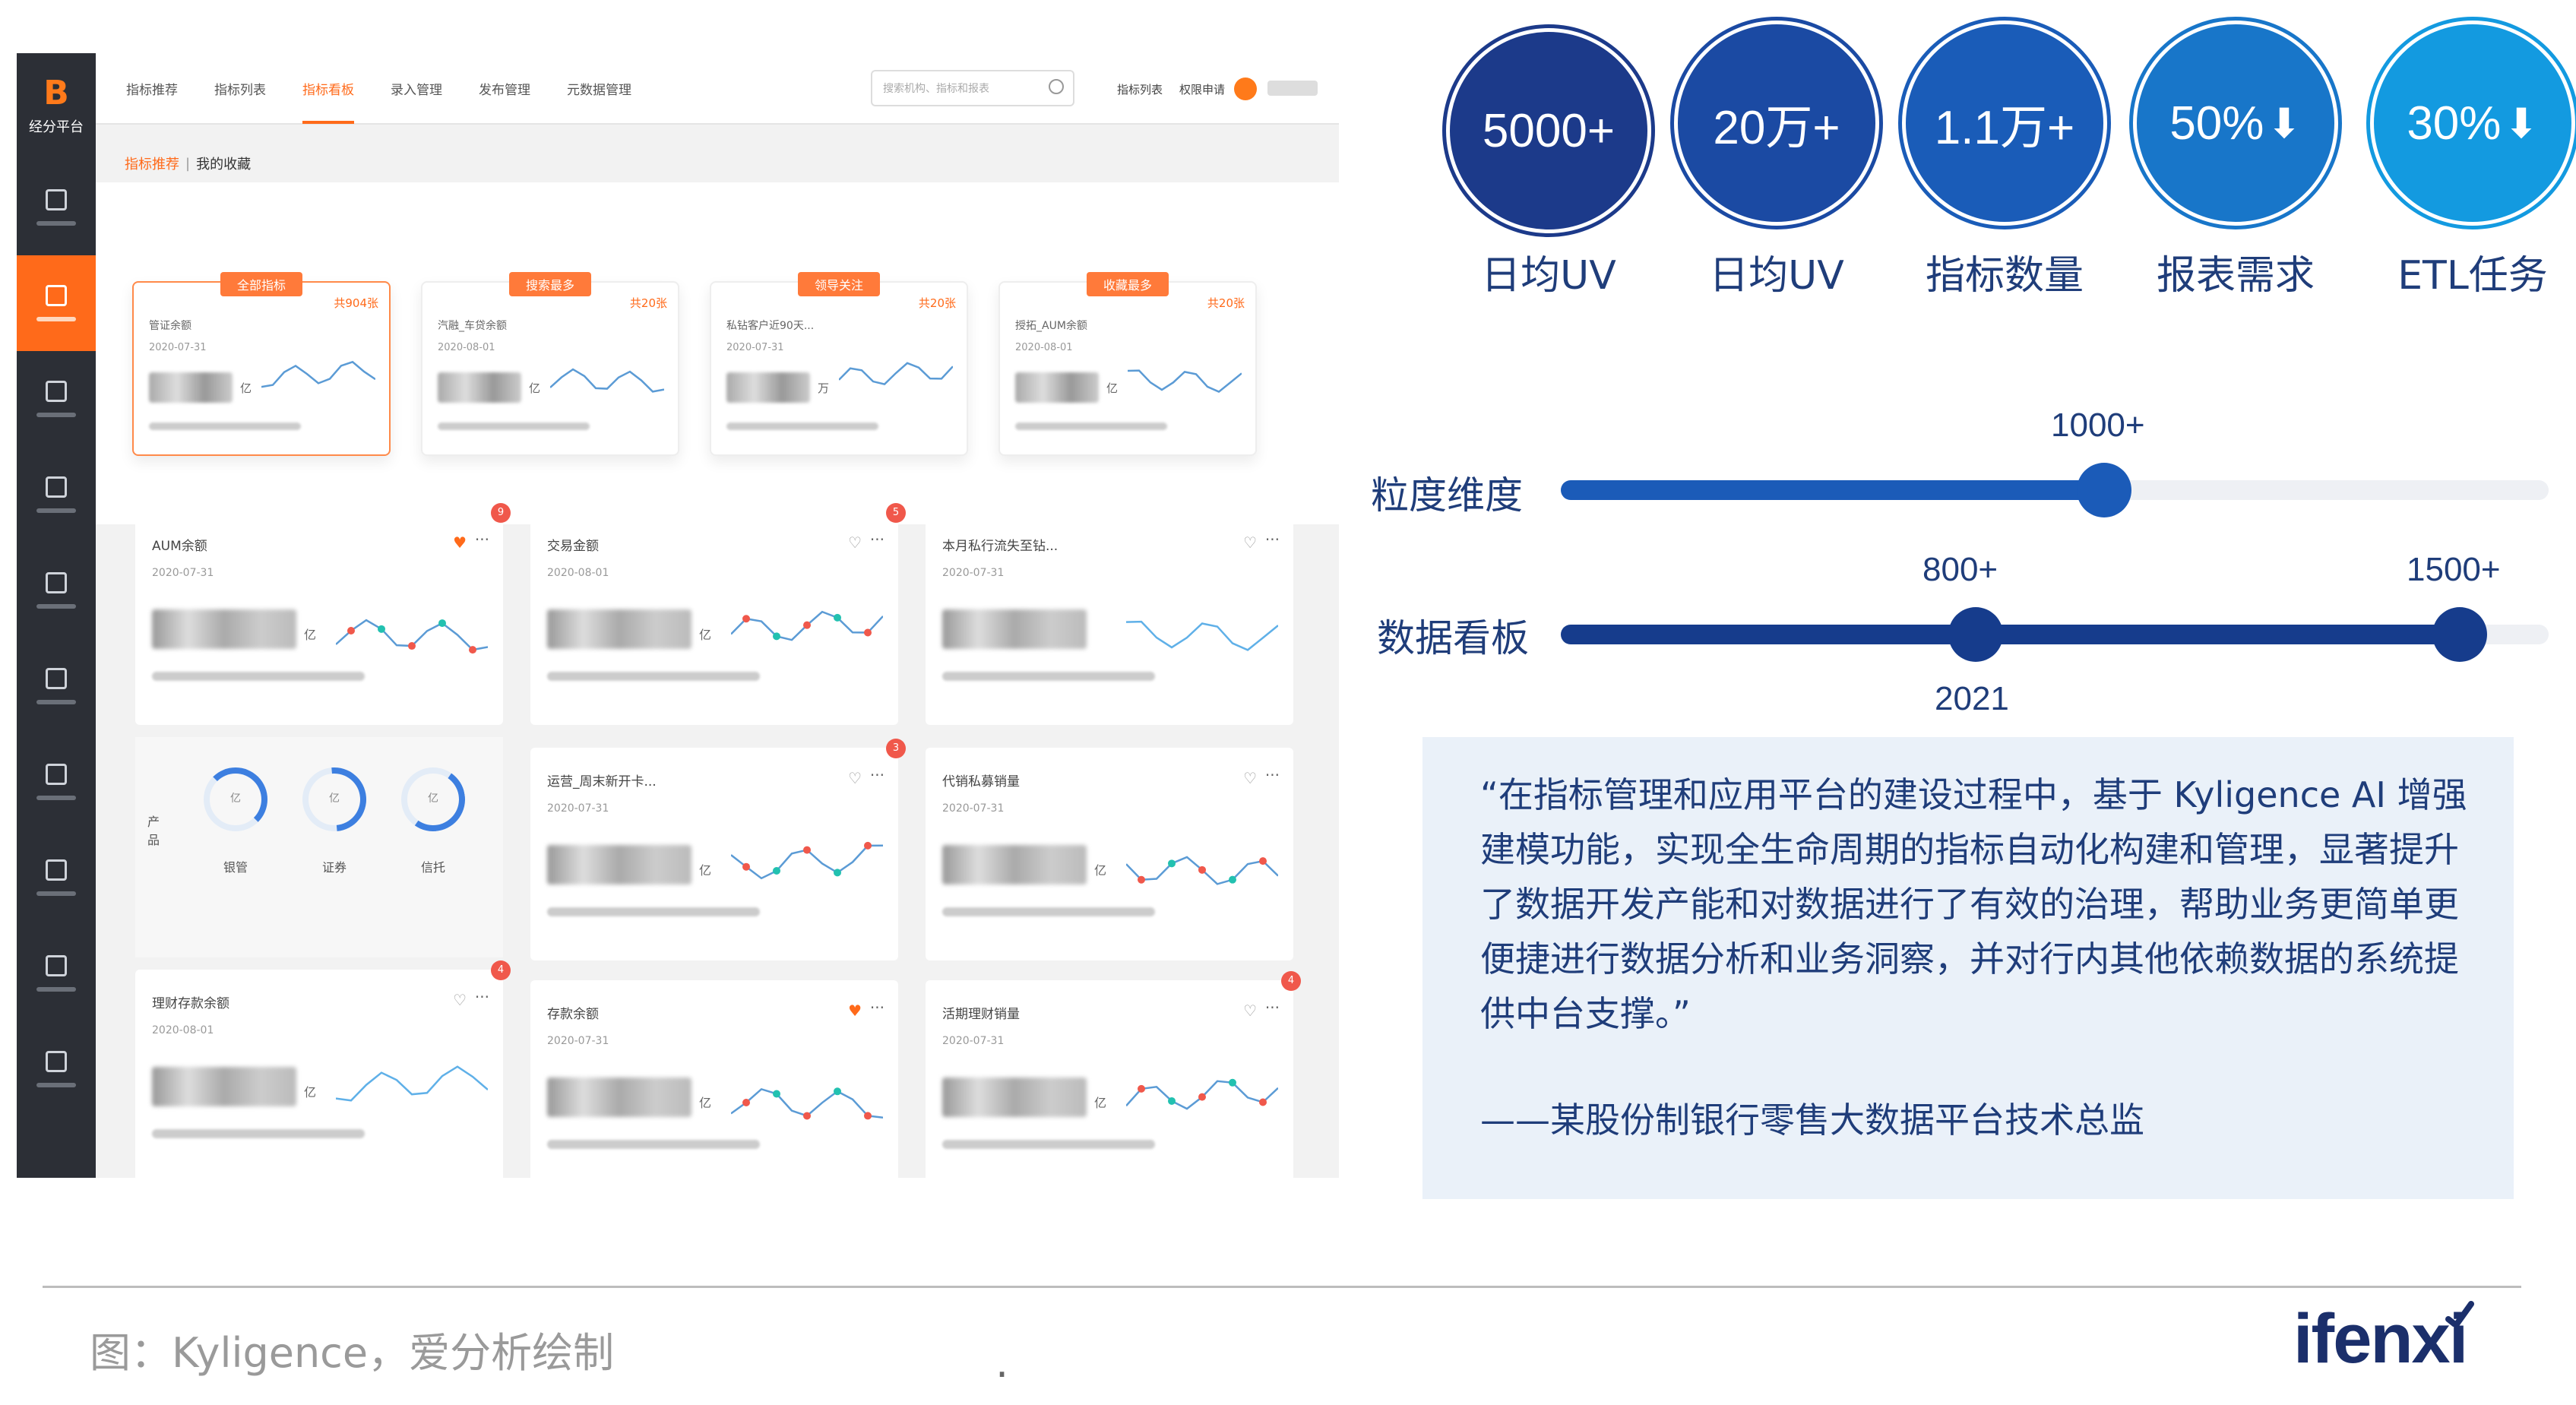  What do you see at coordinates (416, 88) in the screenshot?
I see `tab-3: 录入管理` at bounding box center [416, 88].